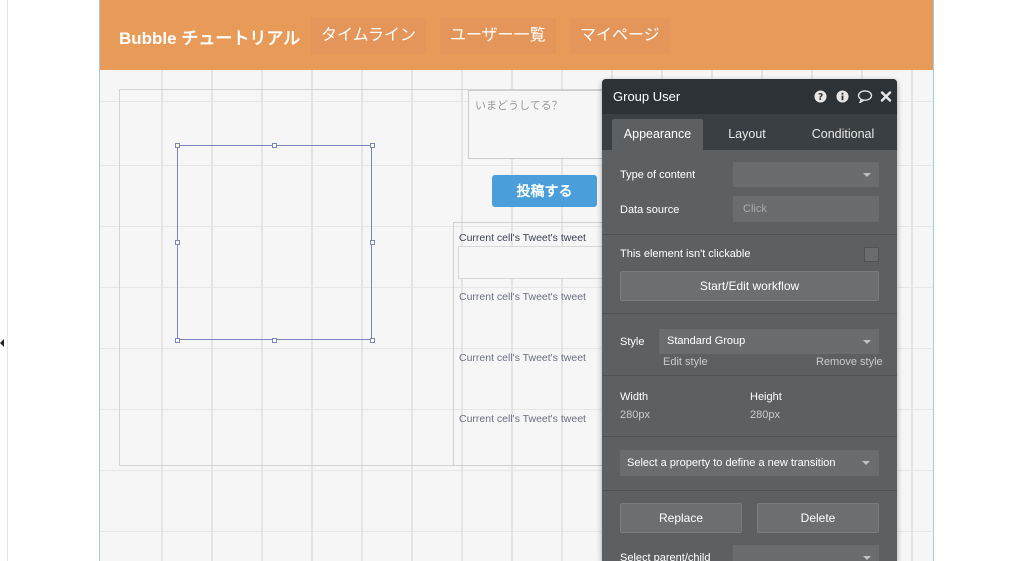 The image size is (1024, 561). What do you see at coordinates (806, 174) in the screenshot?
I see `type-of-content-select` at bounding box center [806, 174].